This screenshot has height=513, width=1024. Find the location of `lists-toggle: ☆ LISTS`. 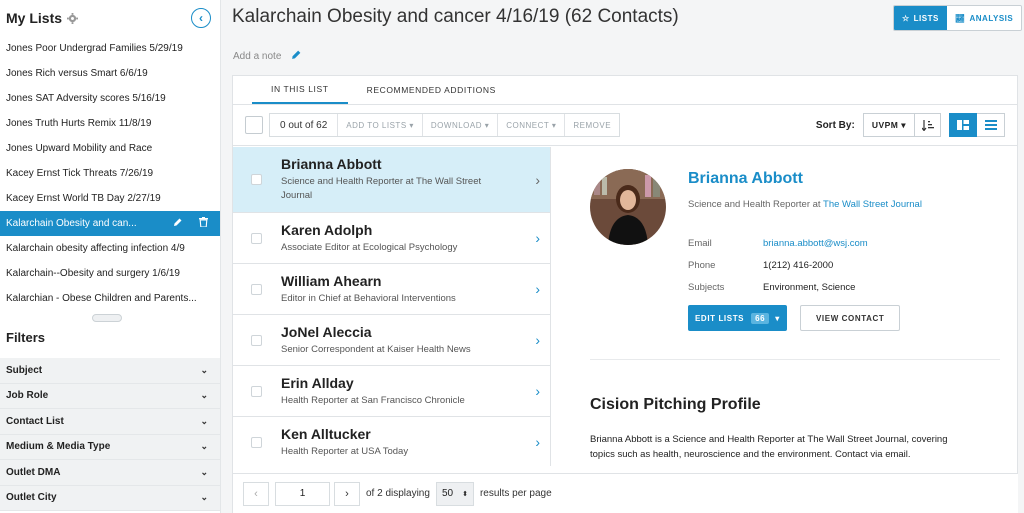

lists-toggle: ☆ LISTS is located at coordinates (920, 18).